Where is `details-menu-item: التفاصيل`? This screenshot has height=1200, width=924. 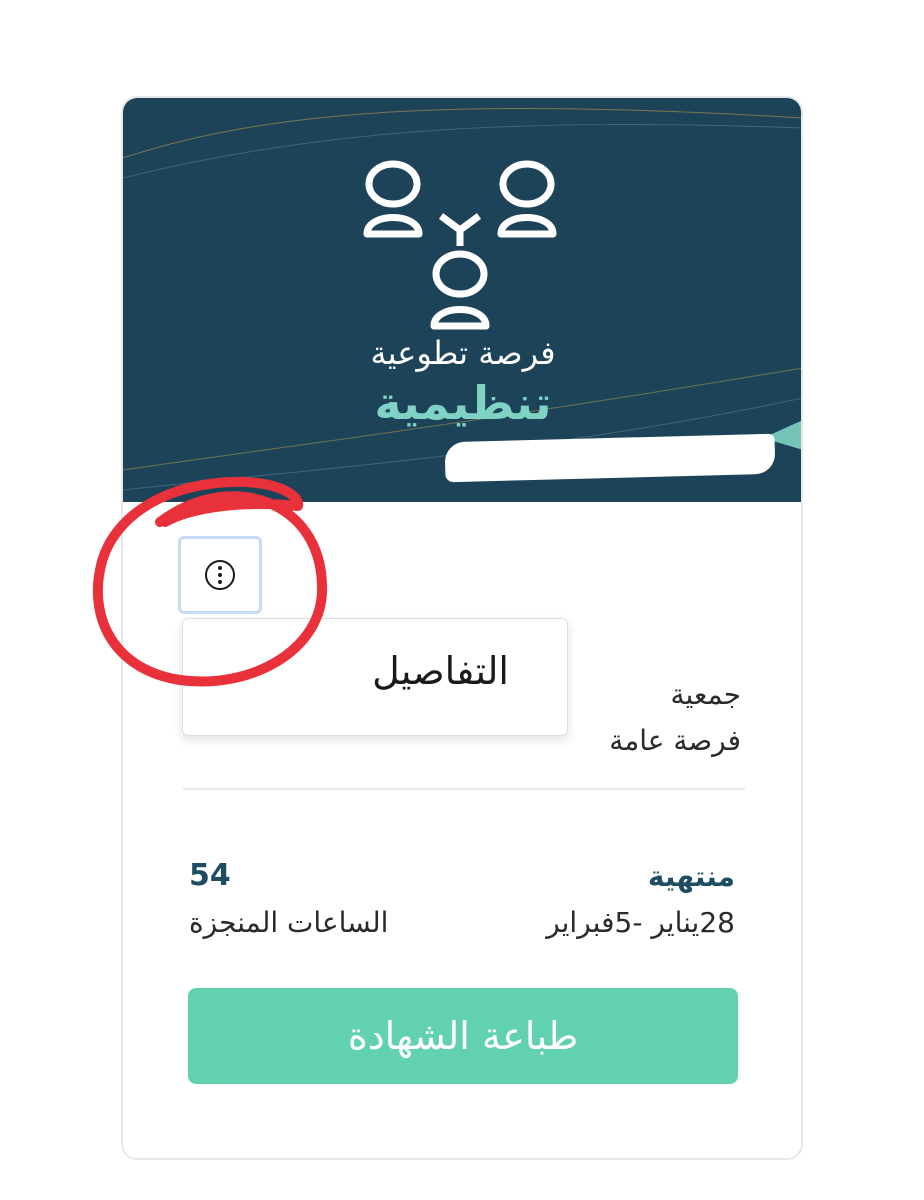
details-menu-item: التفاصيل is located at coordinates (440, 671).